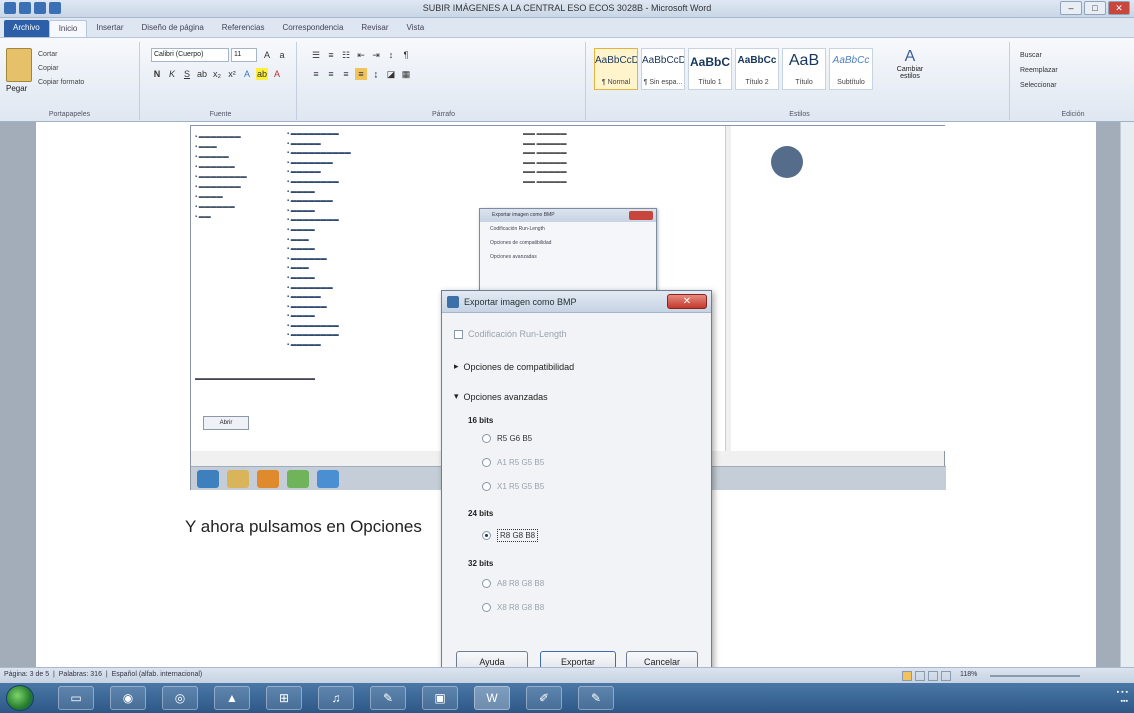 This screenshot has height=713, width=1134. What do you see at coordinates (262, 74) in the screenshot?
I see `highlight-icon: ab` at bounding box center [262, 74].